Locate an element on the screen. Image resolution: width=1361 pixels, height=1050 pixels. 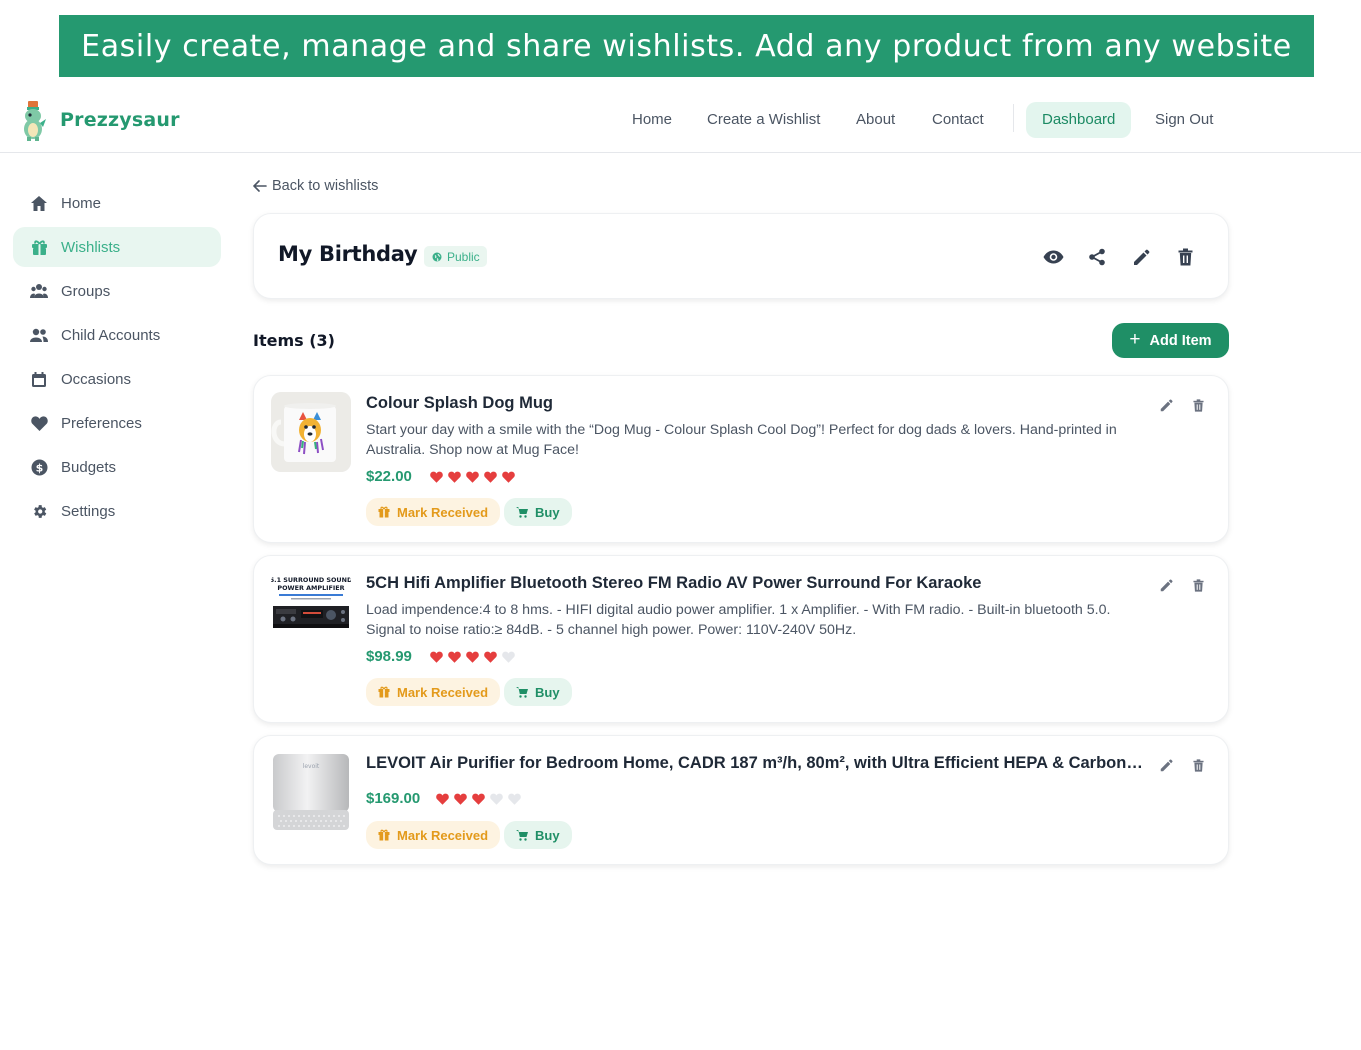
nav-sign-out: Sign Out is located at coordinates (1184, 120).